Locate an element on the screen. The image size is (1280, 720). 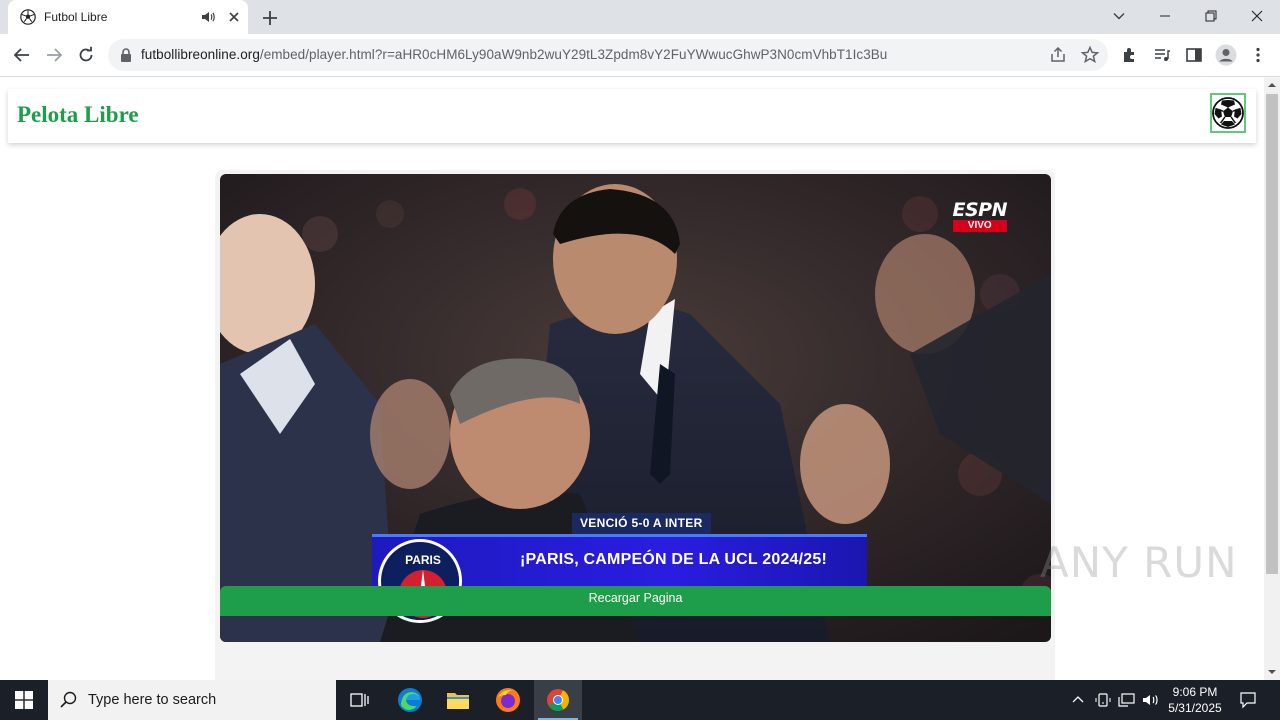
lock-icon is located at coordinates (126, 55).